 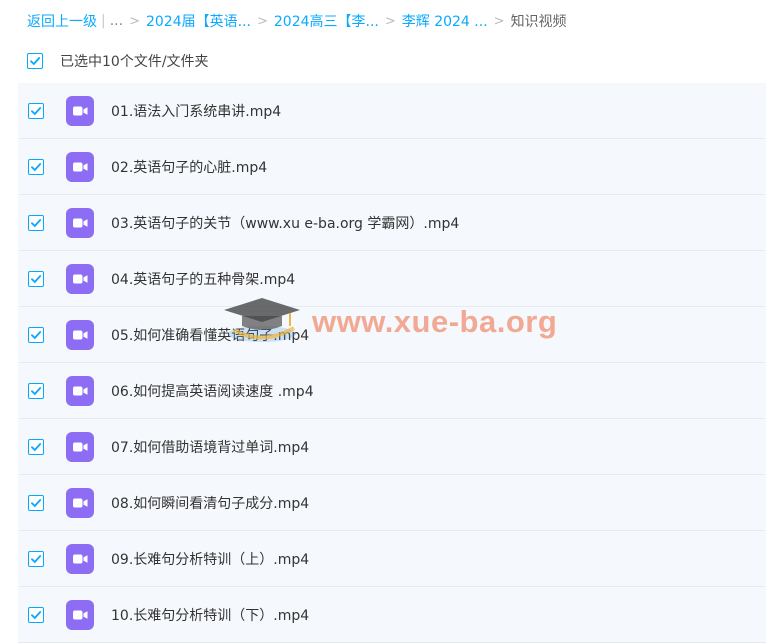 What do you see at coordinates (189, 167) in the screenshot?
I see `file-name: 02.英语句子的心脏.mp4` at bounding box center [189, 167].